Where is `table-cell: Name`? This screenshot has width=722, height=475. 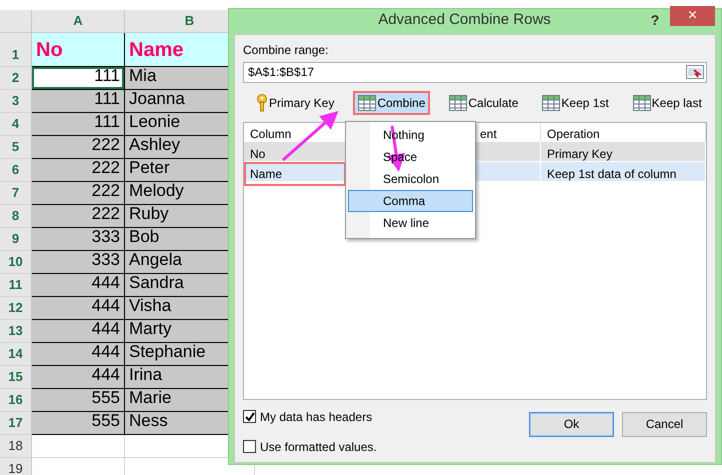 table-cell: Name is located at coordinates (295, 174).